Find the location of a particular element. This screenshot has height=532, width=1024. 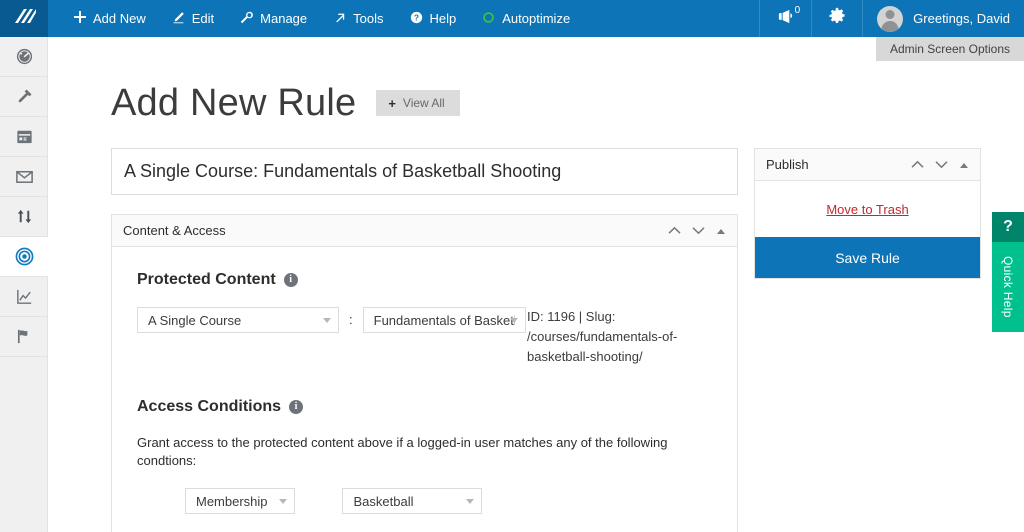

condition-type-select: Membership is located at coordinates (240, 501).